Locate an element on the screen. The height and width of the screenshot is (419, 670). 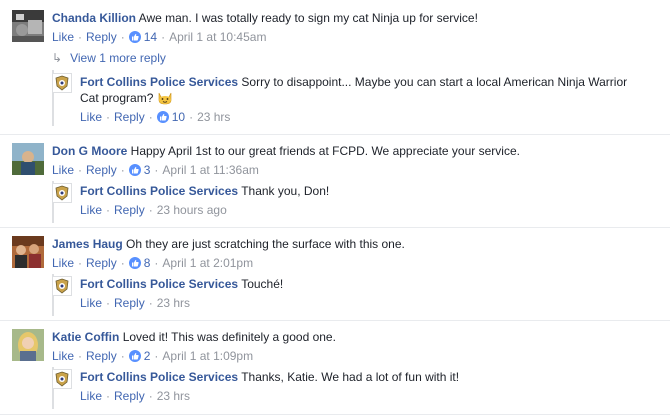
reply-text: Fort Collins Police Services Touché! is located at coordinates (181, 284).